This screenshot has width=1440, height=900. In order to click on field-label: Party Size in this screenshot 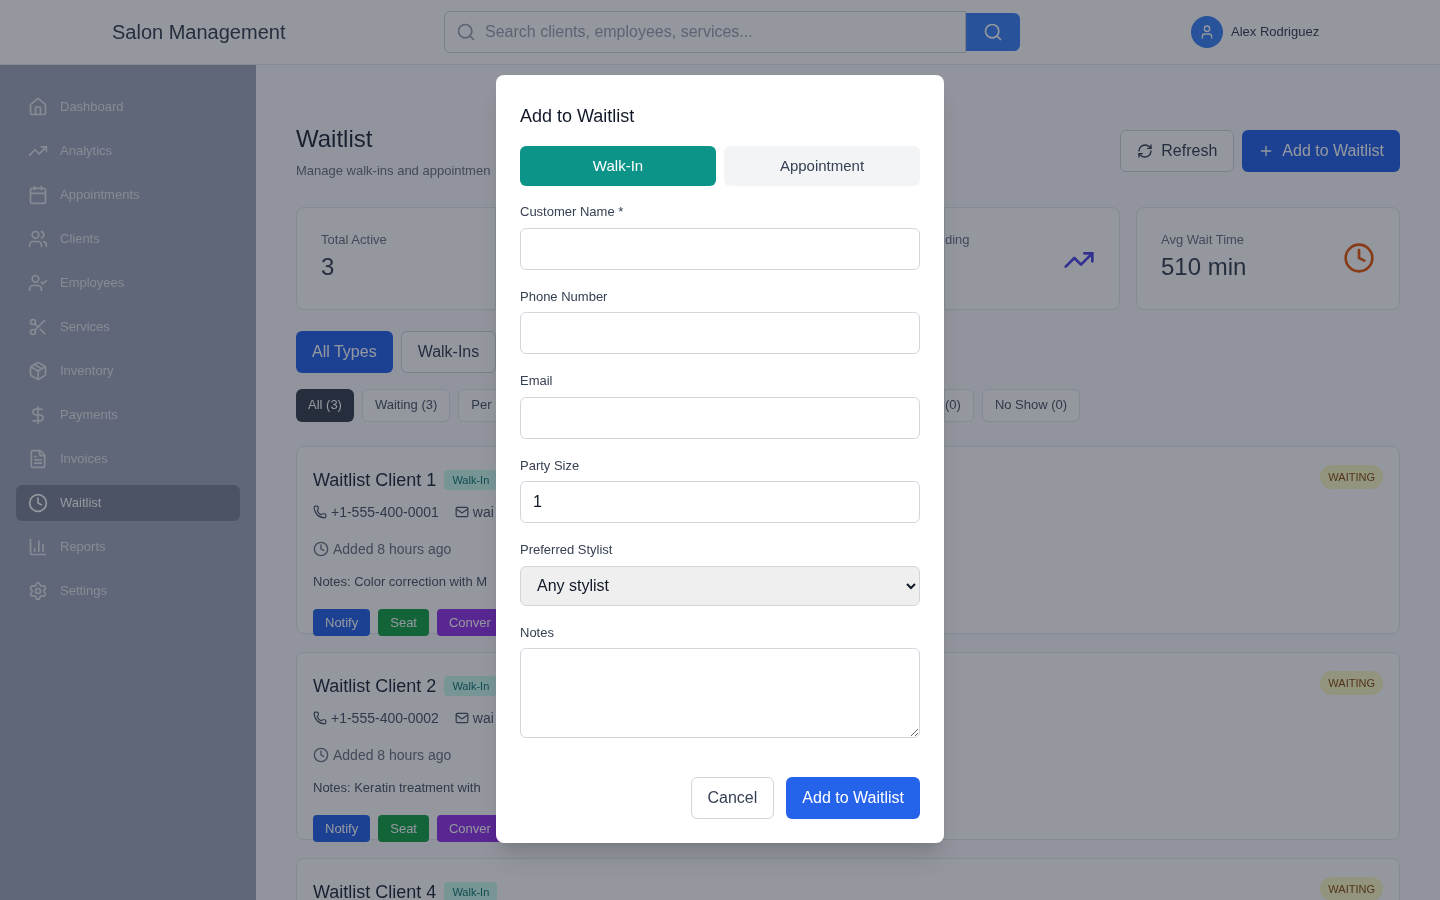, I will do `click(550, 465)`.